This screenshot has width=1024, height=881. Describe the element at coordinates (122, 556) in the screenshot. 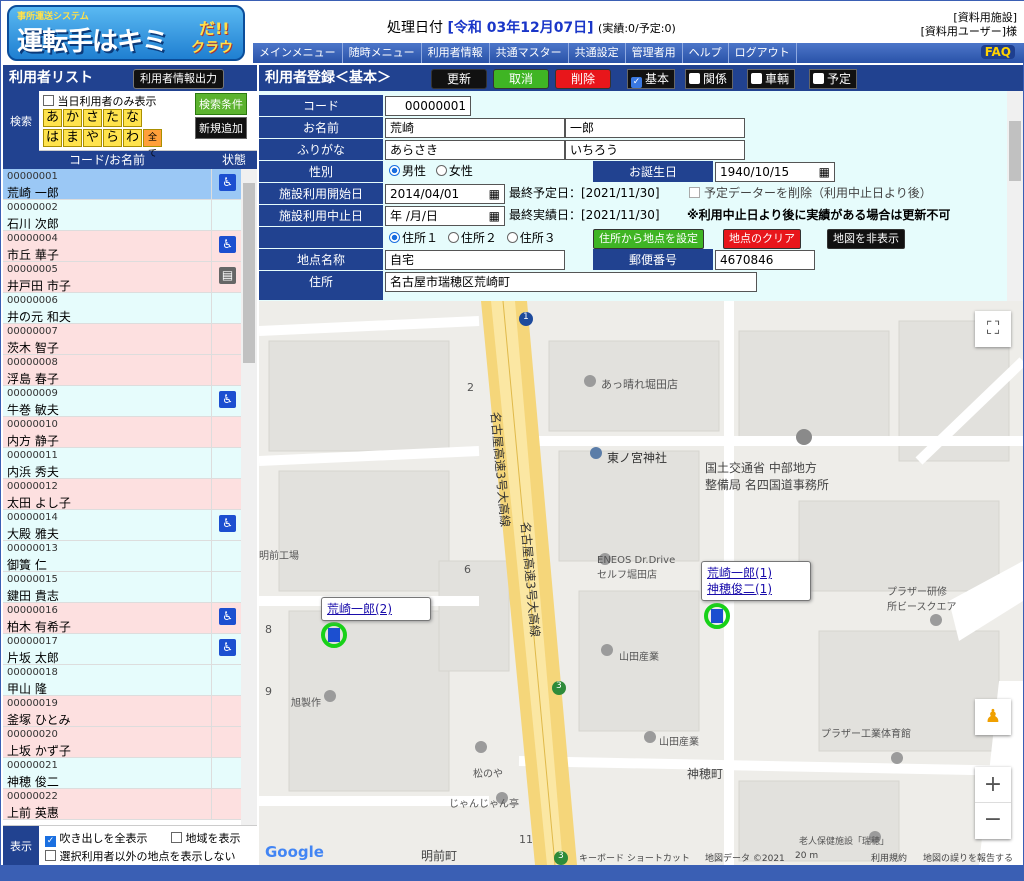

I see `user-list-item: 00000013 御簀 仁` at that location.